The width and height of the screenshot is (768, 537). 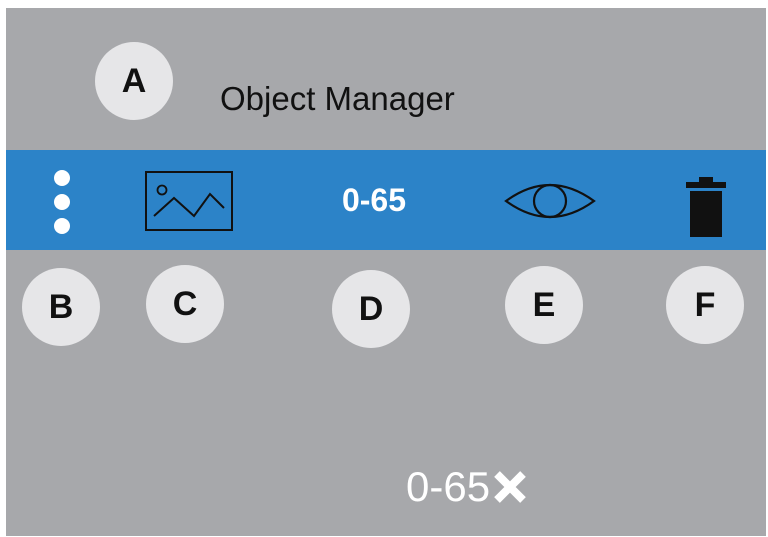 I want to click on trash-icon, so click(x=706, y=207).